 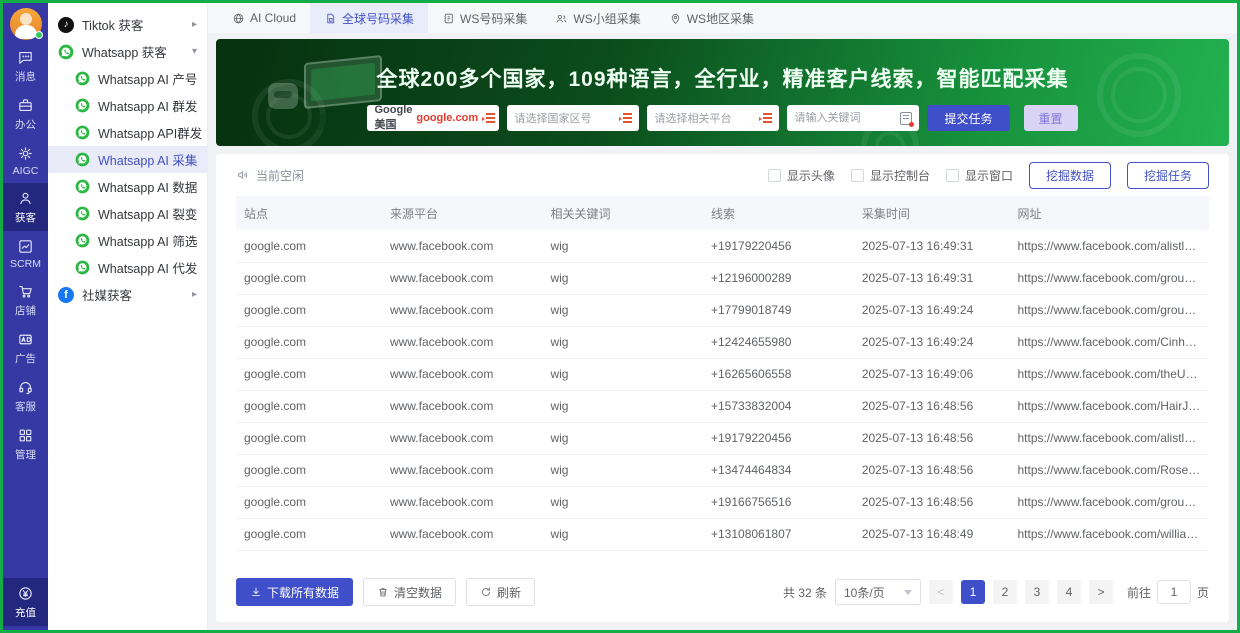 What do you see at coordinates (25, 114) in the screenshot?
I see `rail-item-office: 办公` at bounding box center [25, 114].